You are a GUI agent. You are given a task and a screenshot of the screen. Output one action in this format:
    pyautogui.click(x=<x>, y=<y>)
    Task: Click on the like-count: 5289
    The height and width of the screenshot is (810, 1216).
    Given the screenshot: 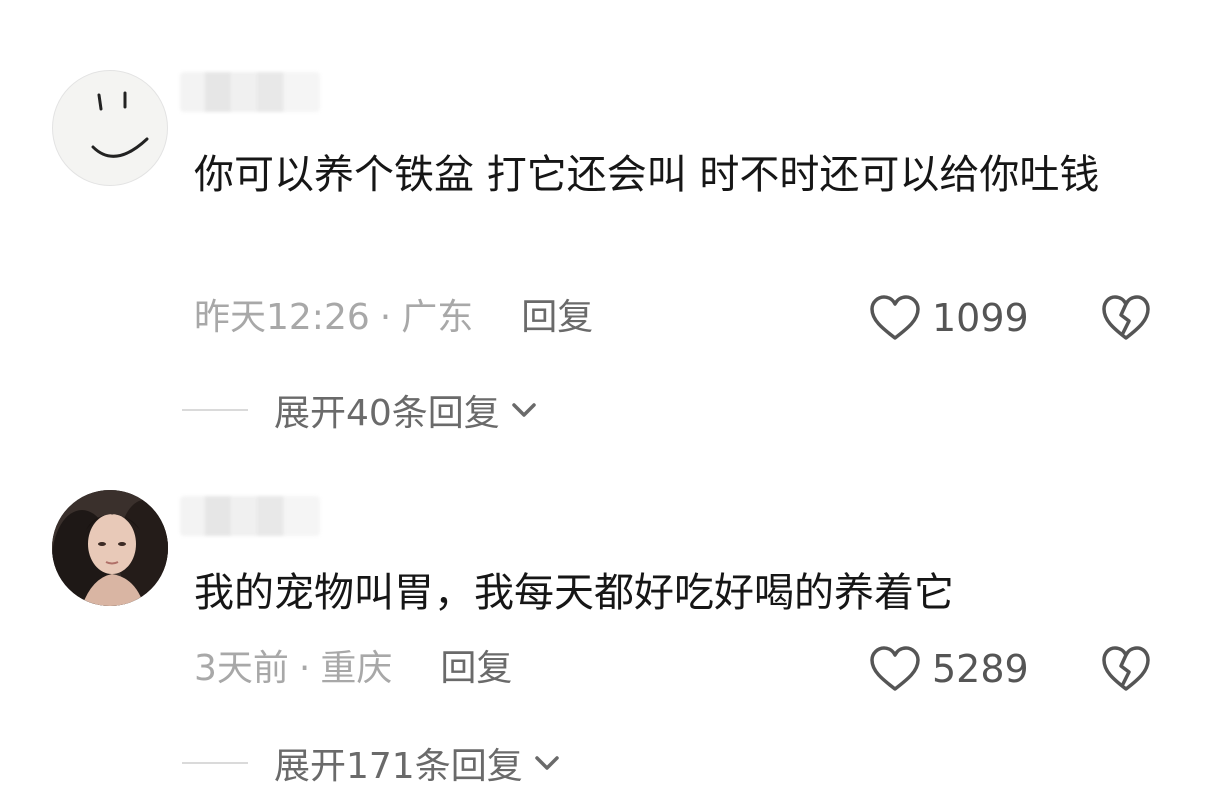 What is the action you would take?
    pyautogui.click(x=980, y=669)
    